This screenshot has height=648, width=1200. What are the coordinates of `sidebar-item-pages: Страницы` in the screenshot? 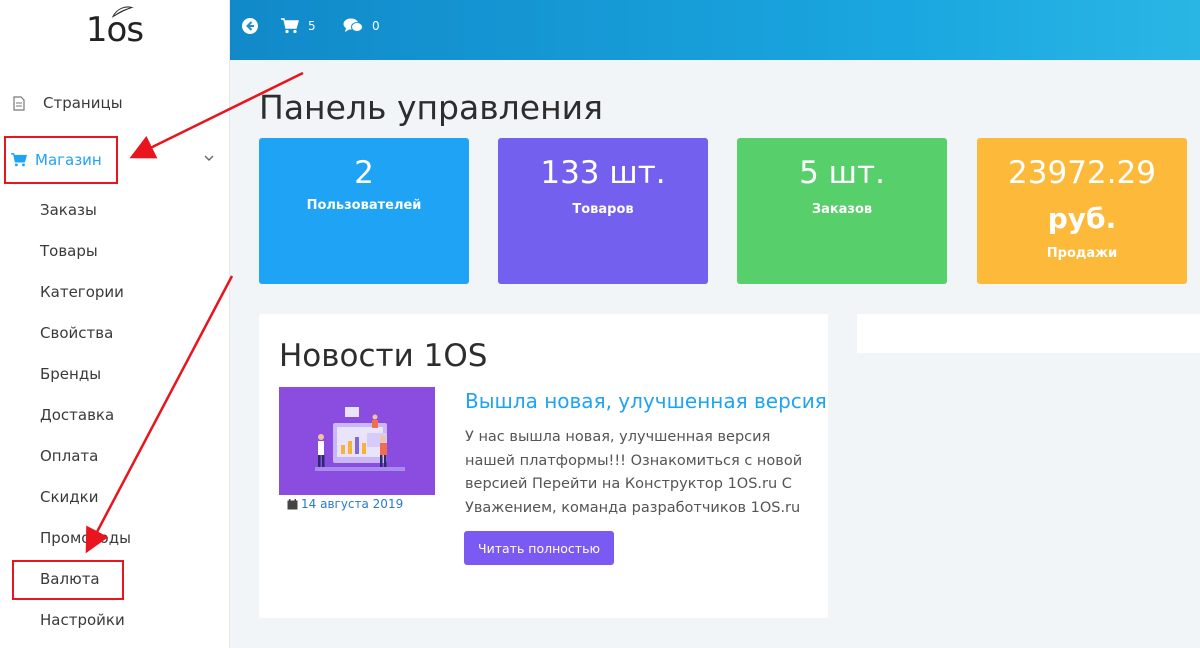 It's located at (114, 103).